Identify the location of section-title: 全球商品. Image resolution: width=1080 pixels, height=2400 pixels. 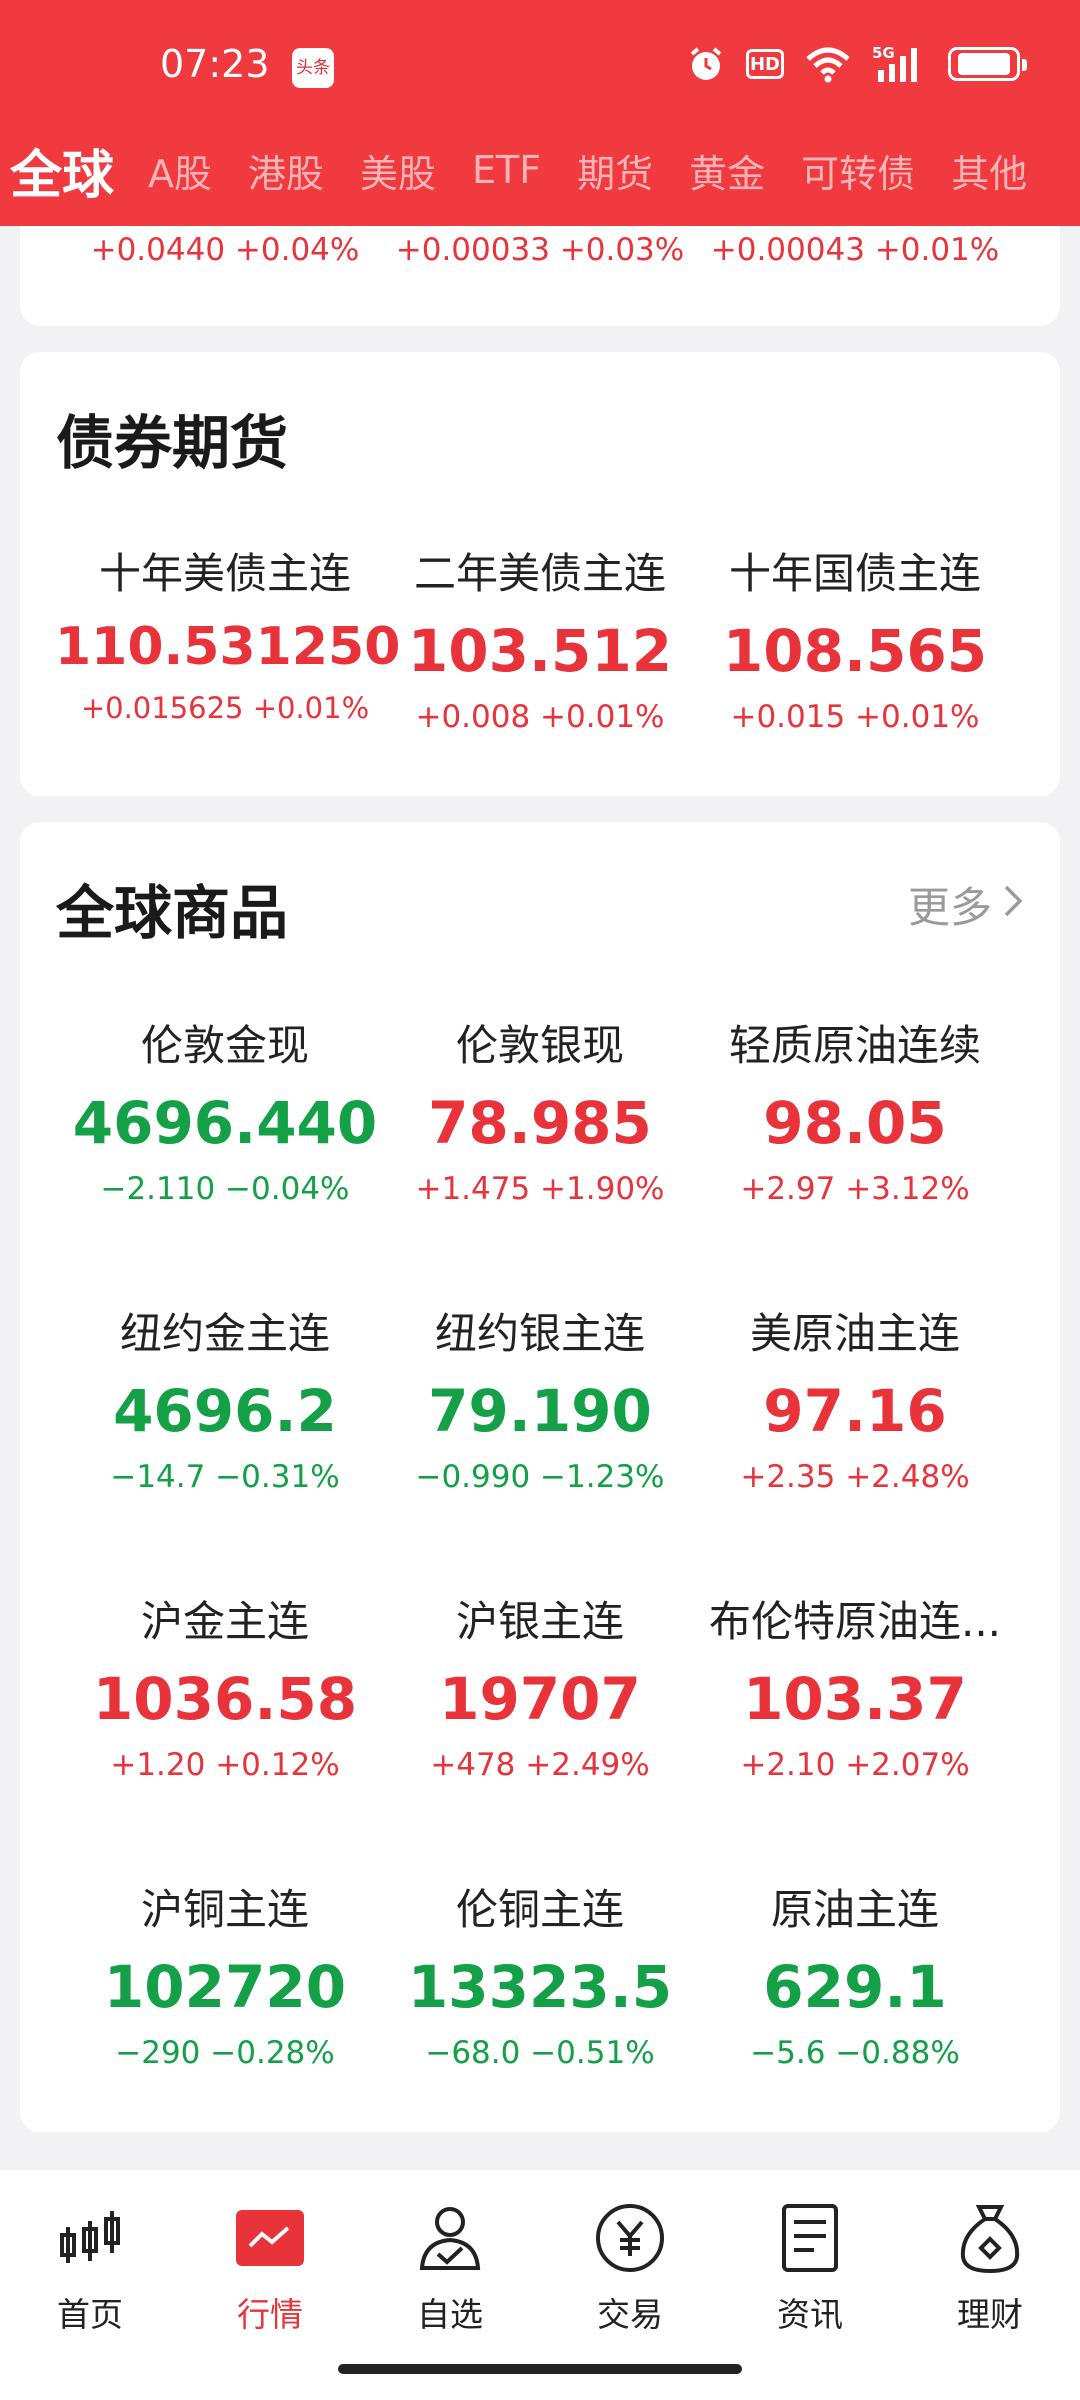
(172, 913).